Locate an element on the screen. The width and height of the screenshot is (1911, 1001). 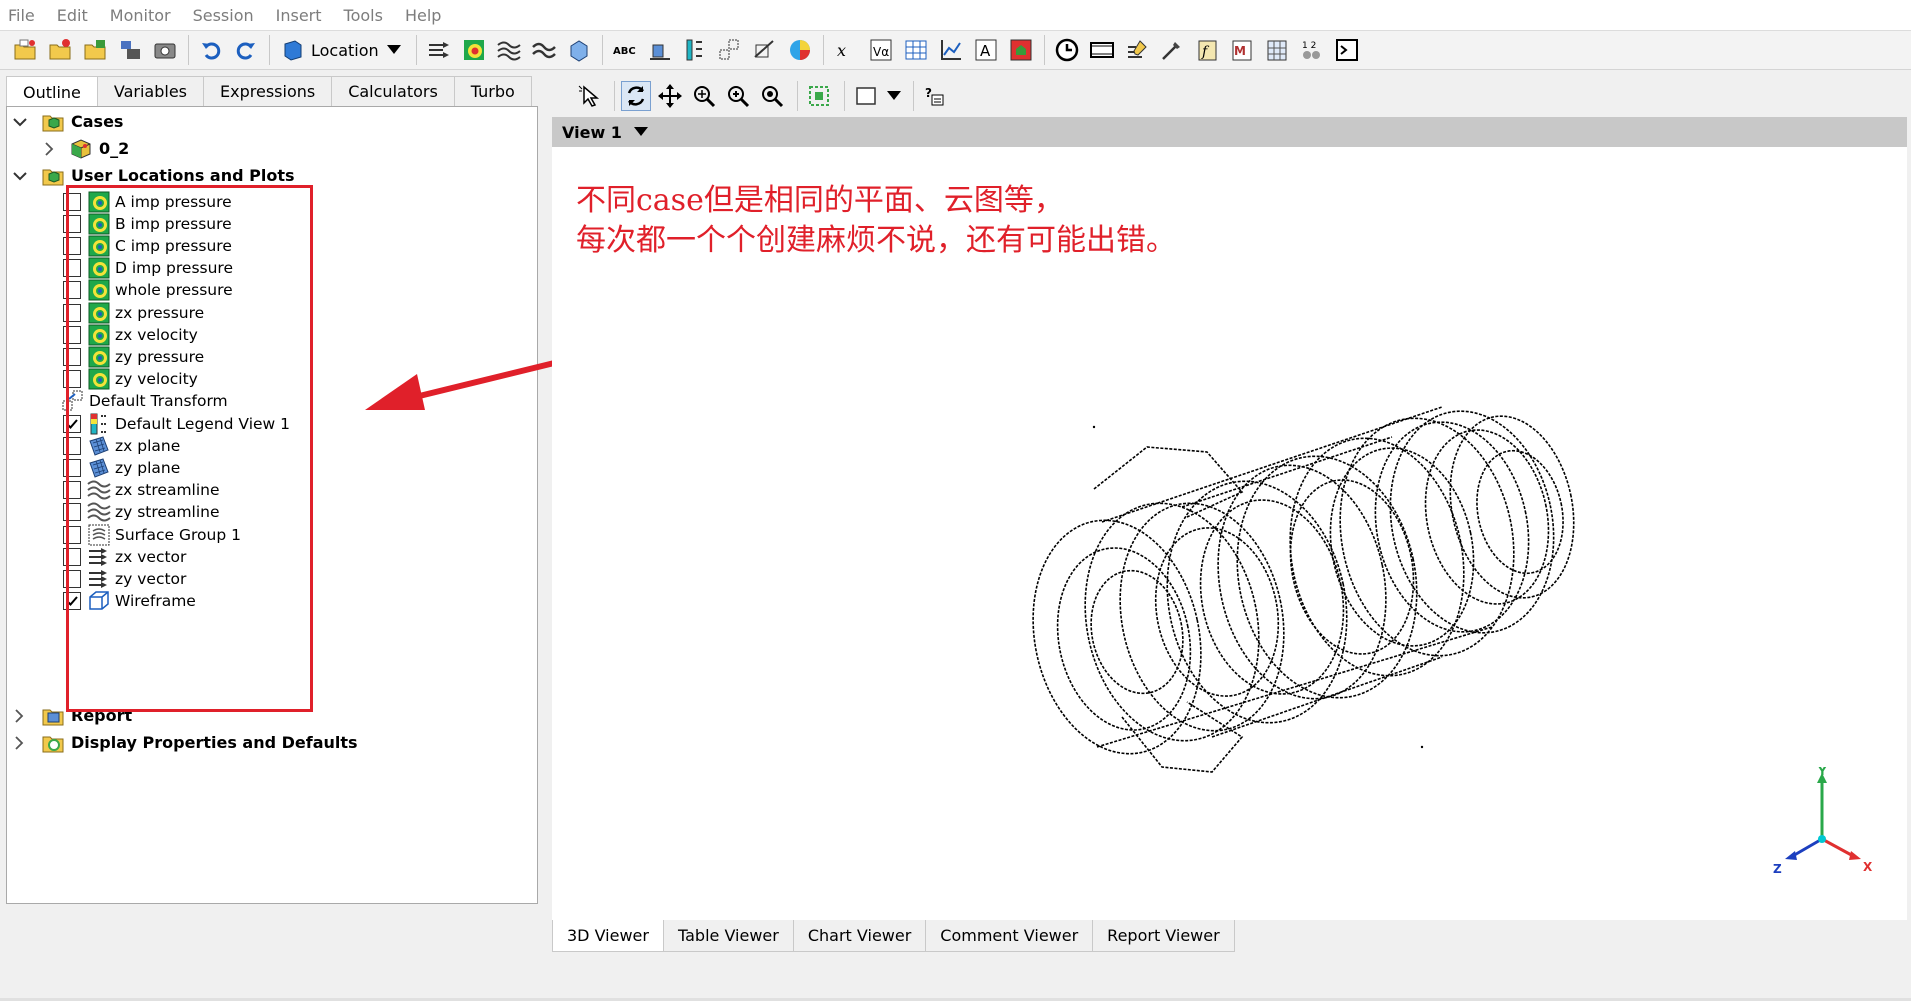
tab-variables: Variables is located at coordinates (150, 91).